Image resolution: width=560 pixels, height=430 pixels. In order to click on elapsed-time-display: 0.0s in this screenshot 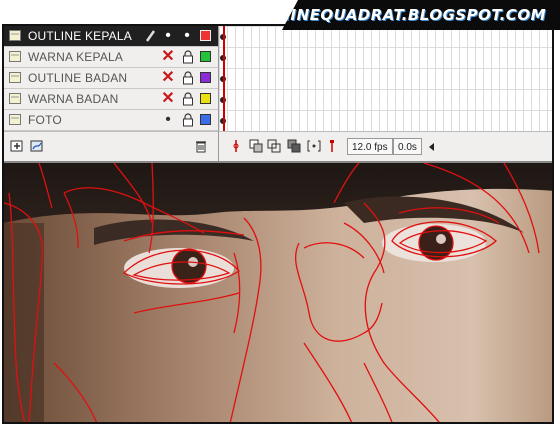, I will do `click(407, 146)`.